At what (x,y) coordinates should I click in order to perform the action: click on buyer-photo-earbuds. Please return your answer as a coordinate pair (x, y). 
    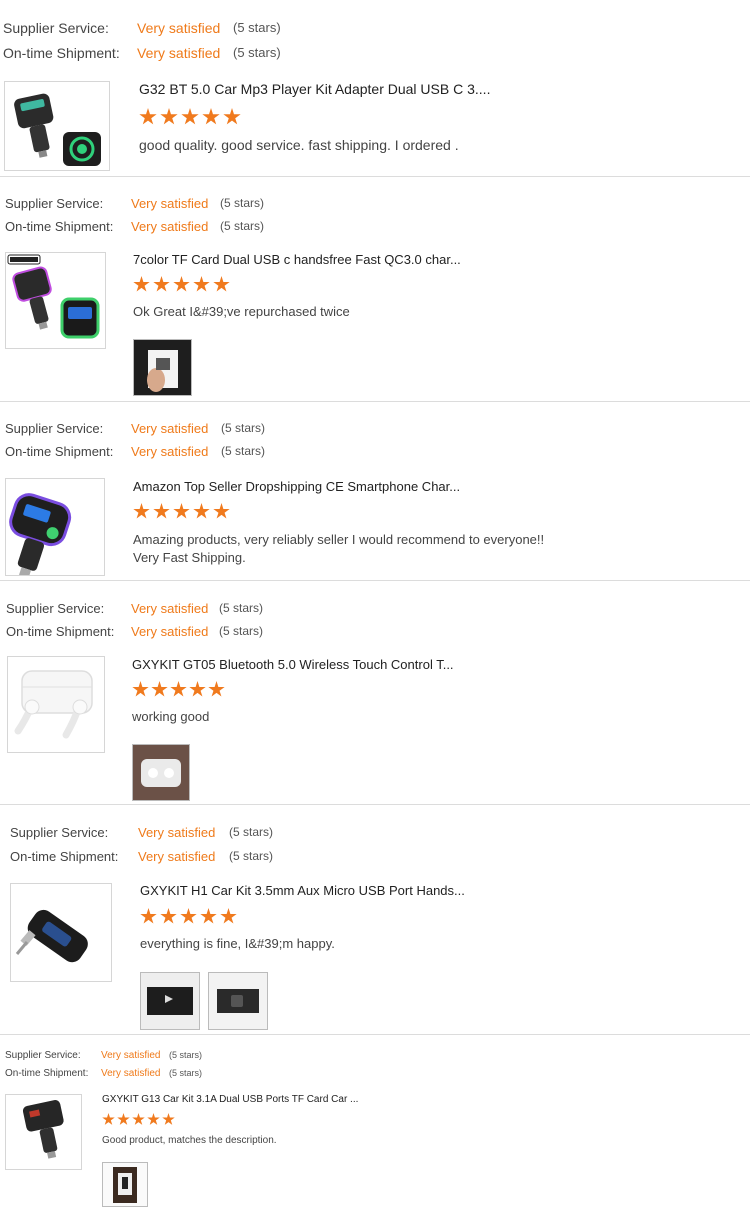
    Looking at the image, I should click on (161, 772).